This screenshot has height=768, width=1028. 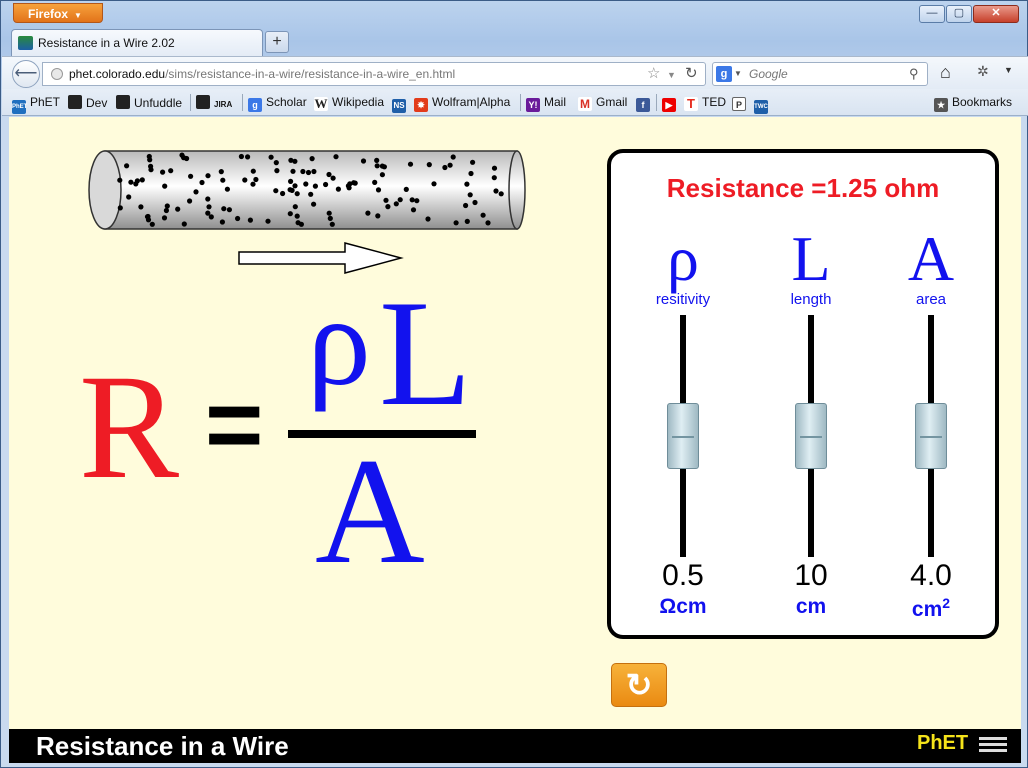 What do you see at coordinates (803, 188) in the screenshot?
I see `resistance-readout: Resistance =1.25 ohm` at bounding box center [803, 188].